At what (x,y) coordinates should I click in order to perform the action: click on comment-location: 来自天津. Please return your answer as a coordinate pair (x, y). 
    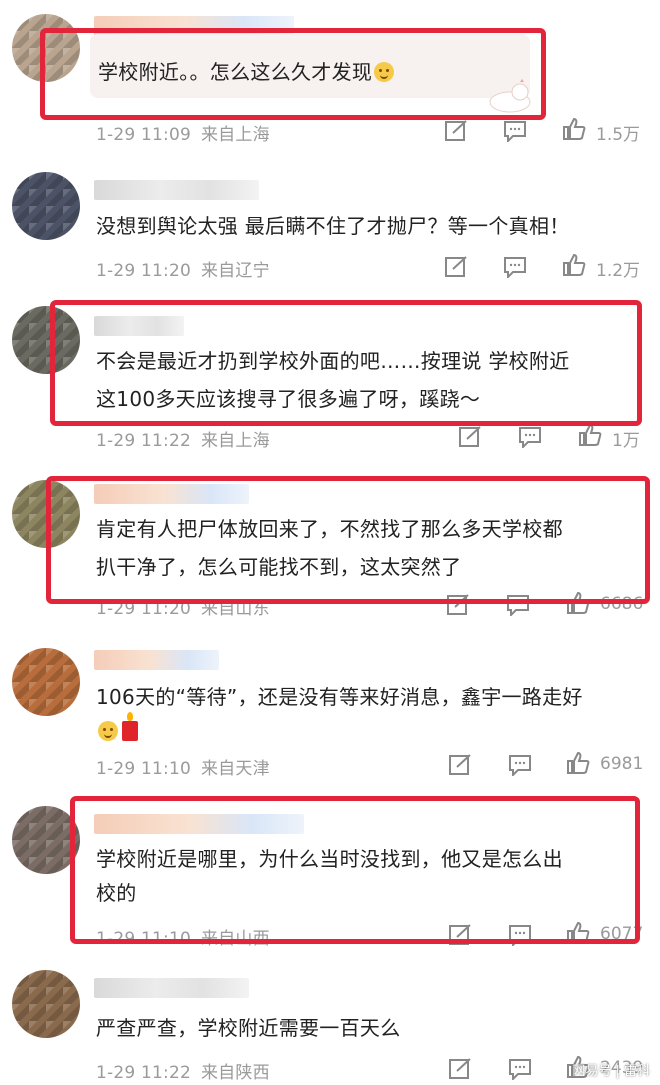
    Looking at the image, I should click on (235, 769).